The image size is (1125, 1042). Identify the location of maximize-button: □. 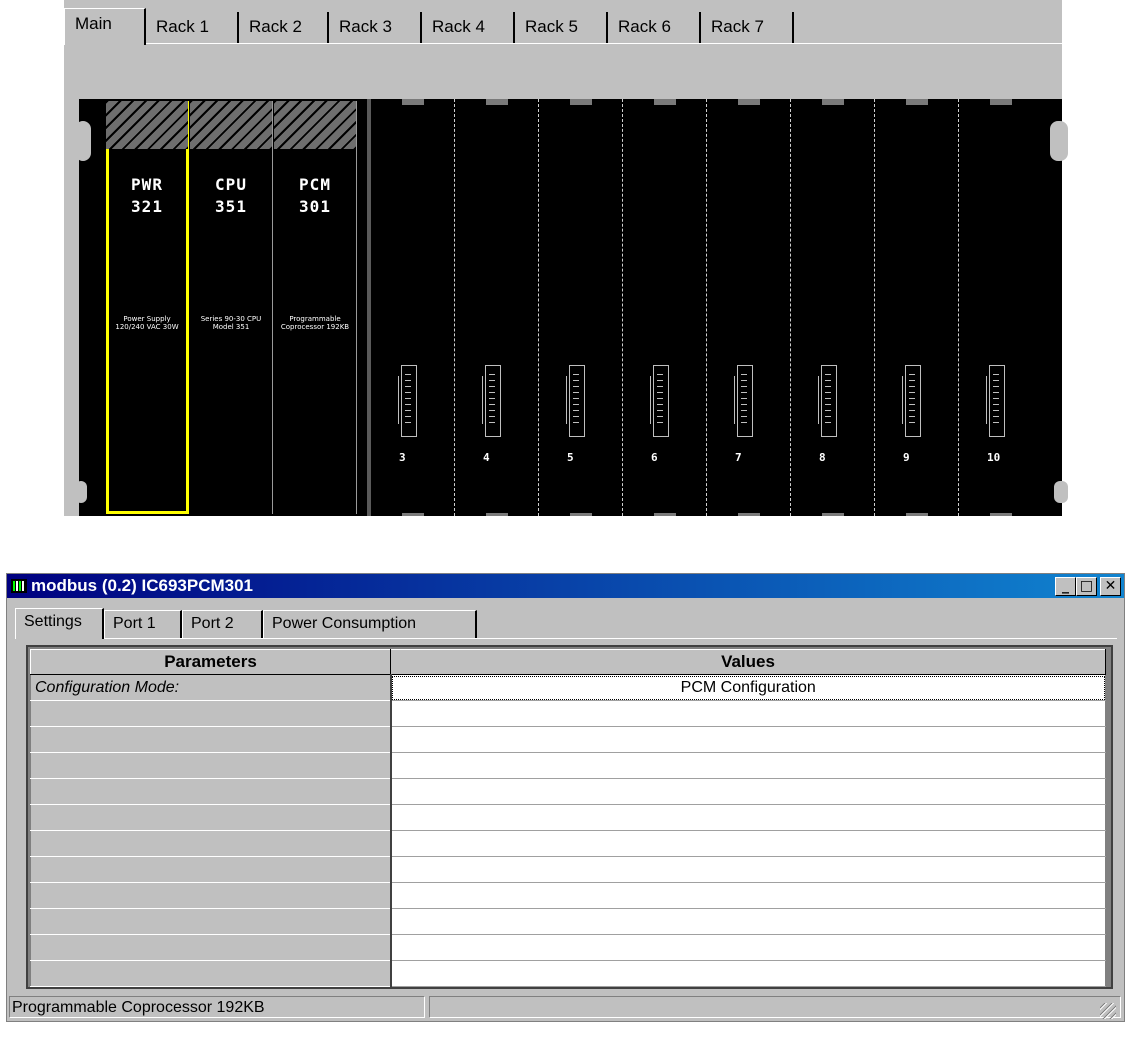
(1086, 586).